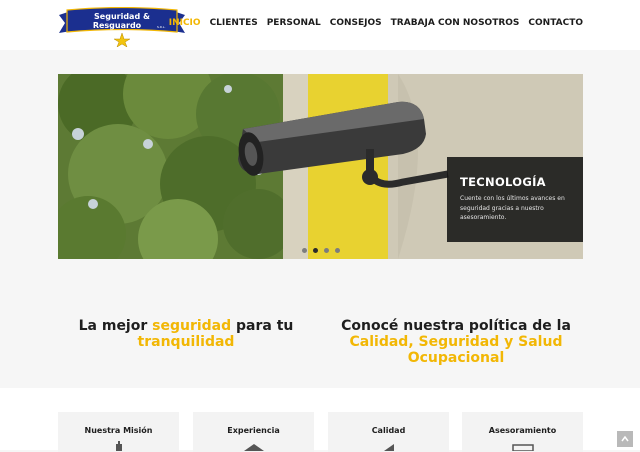 The image size is (640, 452). I want to click on company-logo: Seguridad & Resguardo S.R.L., so click(122, 27).